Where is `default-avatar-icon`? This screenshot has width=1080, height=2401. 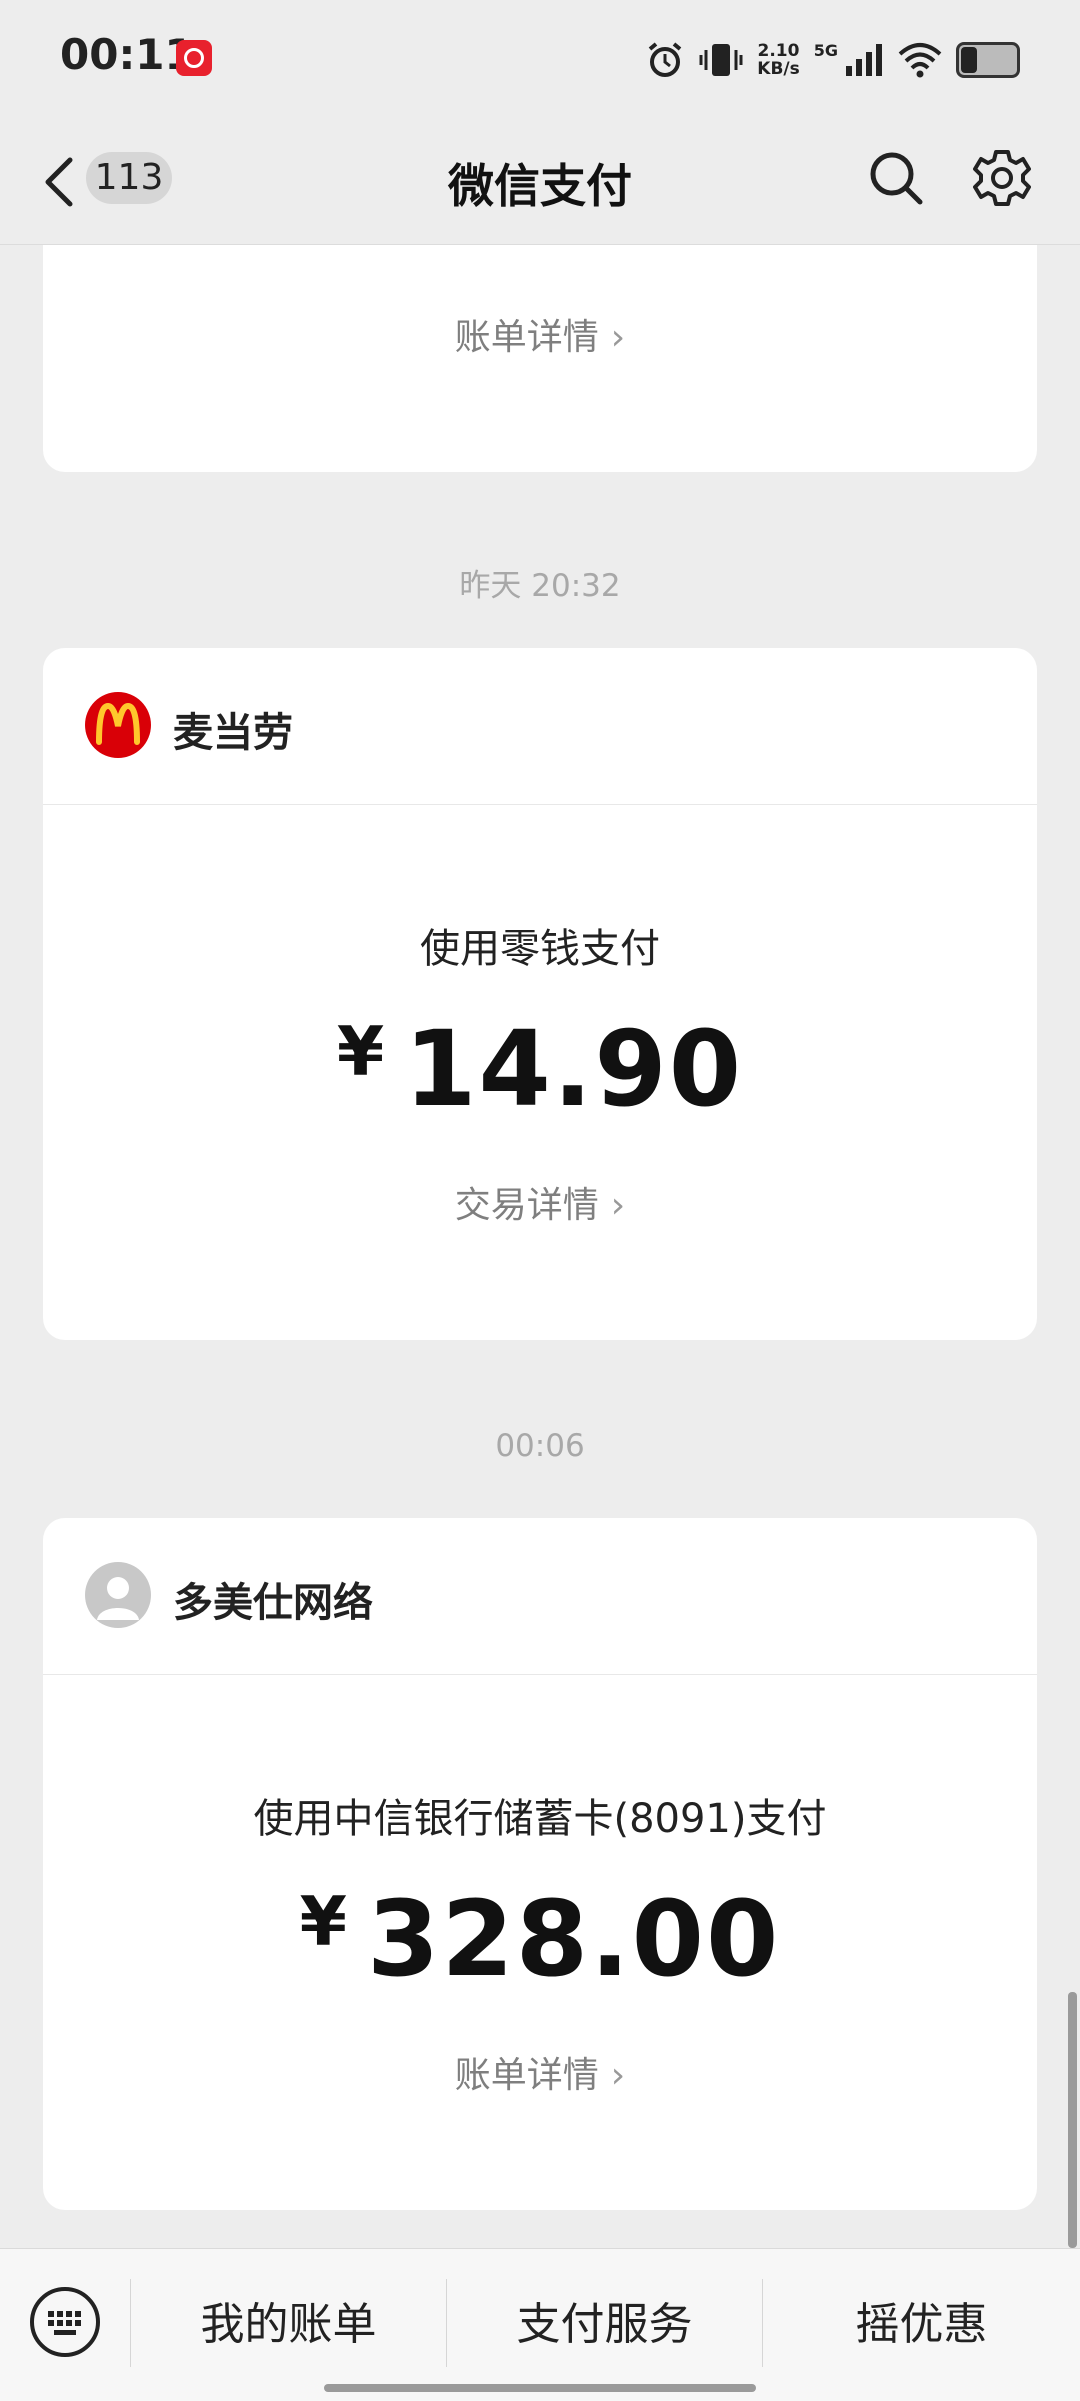 default-avatar-icon is located at coordinates (118, 1595).